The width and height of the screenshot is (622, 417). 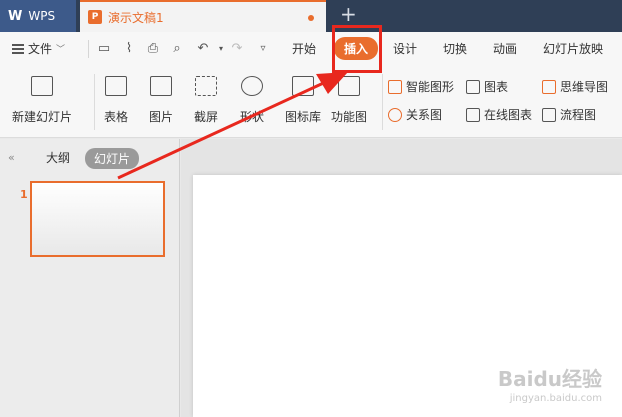 What do you see at coordinates (161, 100) in the screenshot?
I see `picture-button: 图片` at bounding box center [161, 100].